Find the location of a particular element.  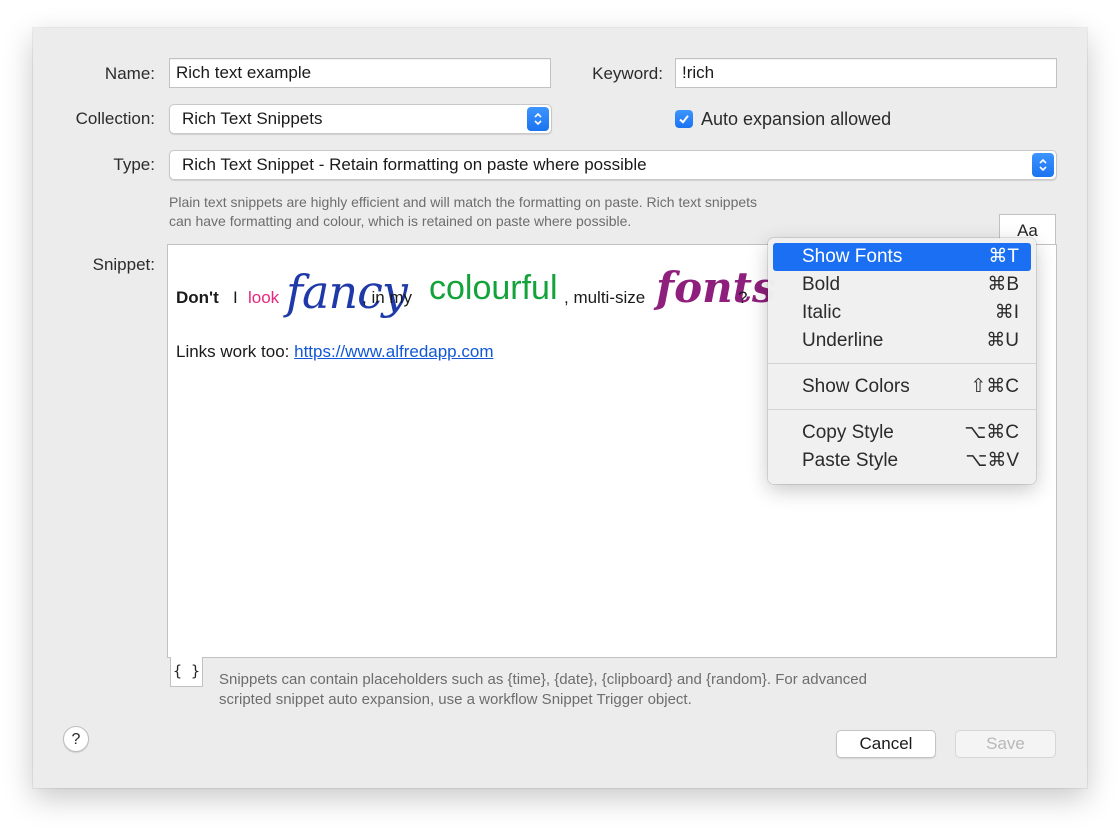

snippet-word-pink: look is located at coordinates (264, 297).